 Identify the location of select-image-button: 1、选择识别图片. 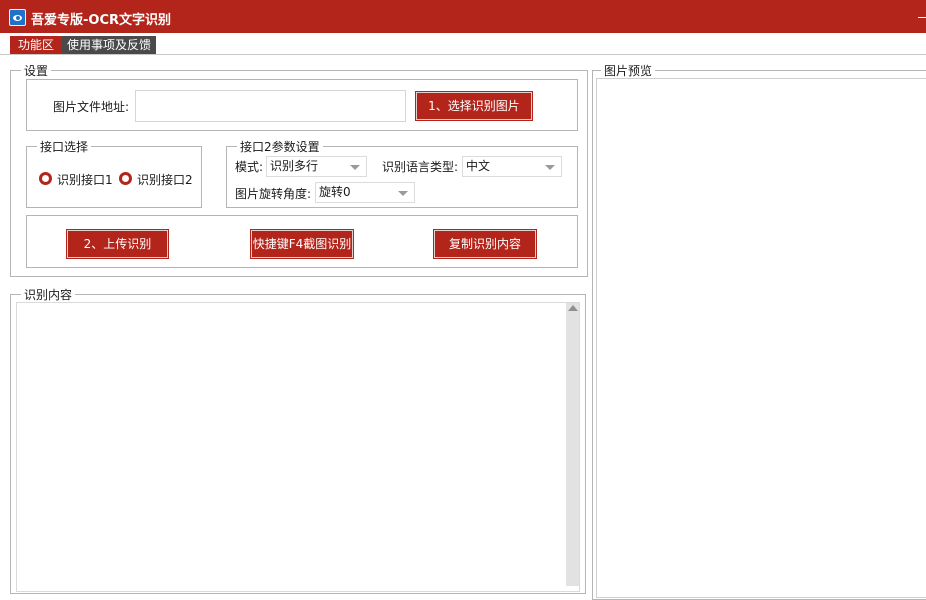
(474, 106).